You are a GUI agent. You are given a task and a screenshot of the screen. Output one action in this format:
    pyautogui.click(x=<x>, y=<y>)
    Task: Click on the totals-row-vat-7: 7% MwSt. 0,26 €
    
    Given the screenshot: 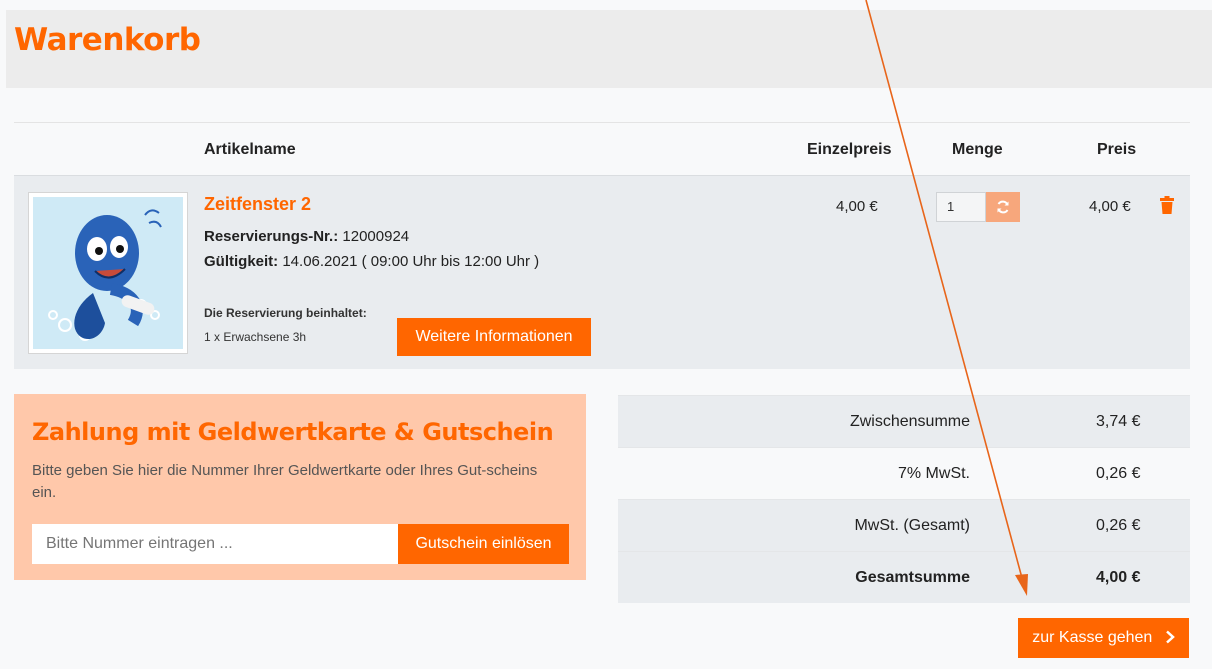 What is the action you would take?
    pyautogui.click(x=904, y=473)
    